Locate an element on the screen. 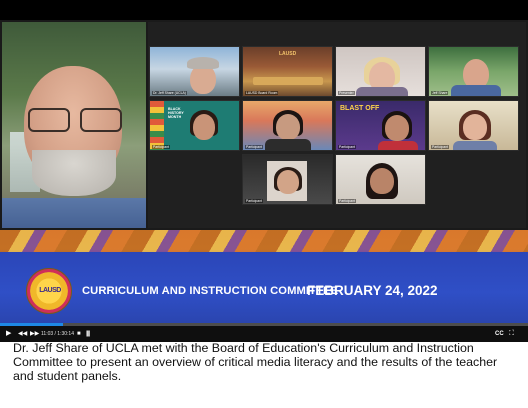 The height and width of the screenshot is (408, 528). speaker-glasses is located at coordinates (76, 121).